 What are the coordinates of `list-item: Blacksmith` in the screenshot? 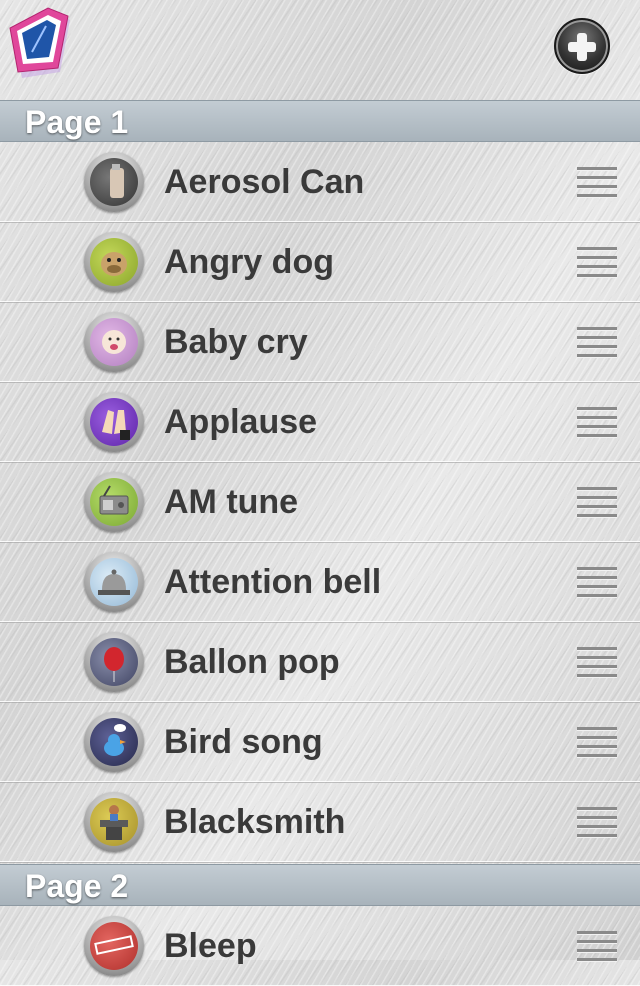 It's located at (320, 822).